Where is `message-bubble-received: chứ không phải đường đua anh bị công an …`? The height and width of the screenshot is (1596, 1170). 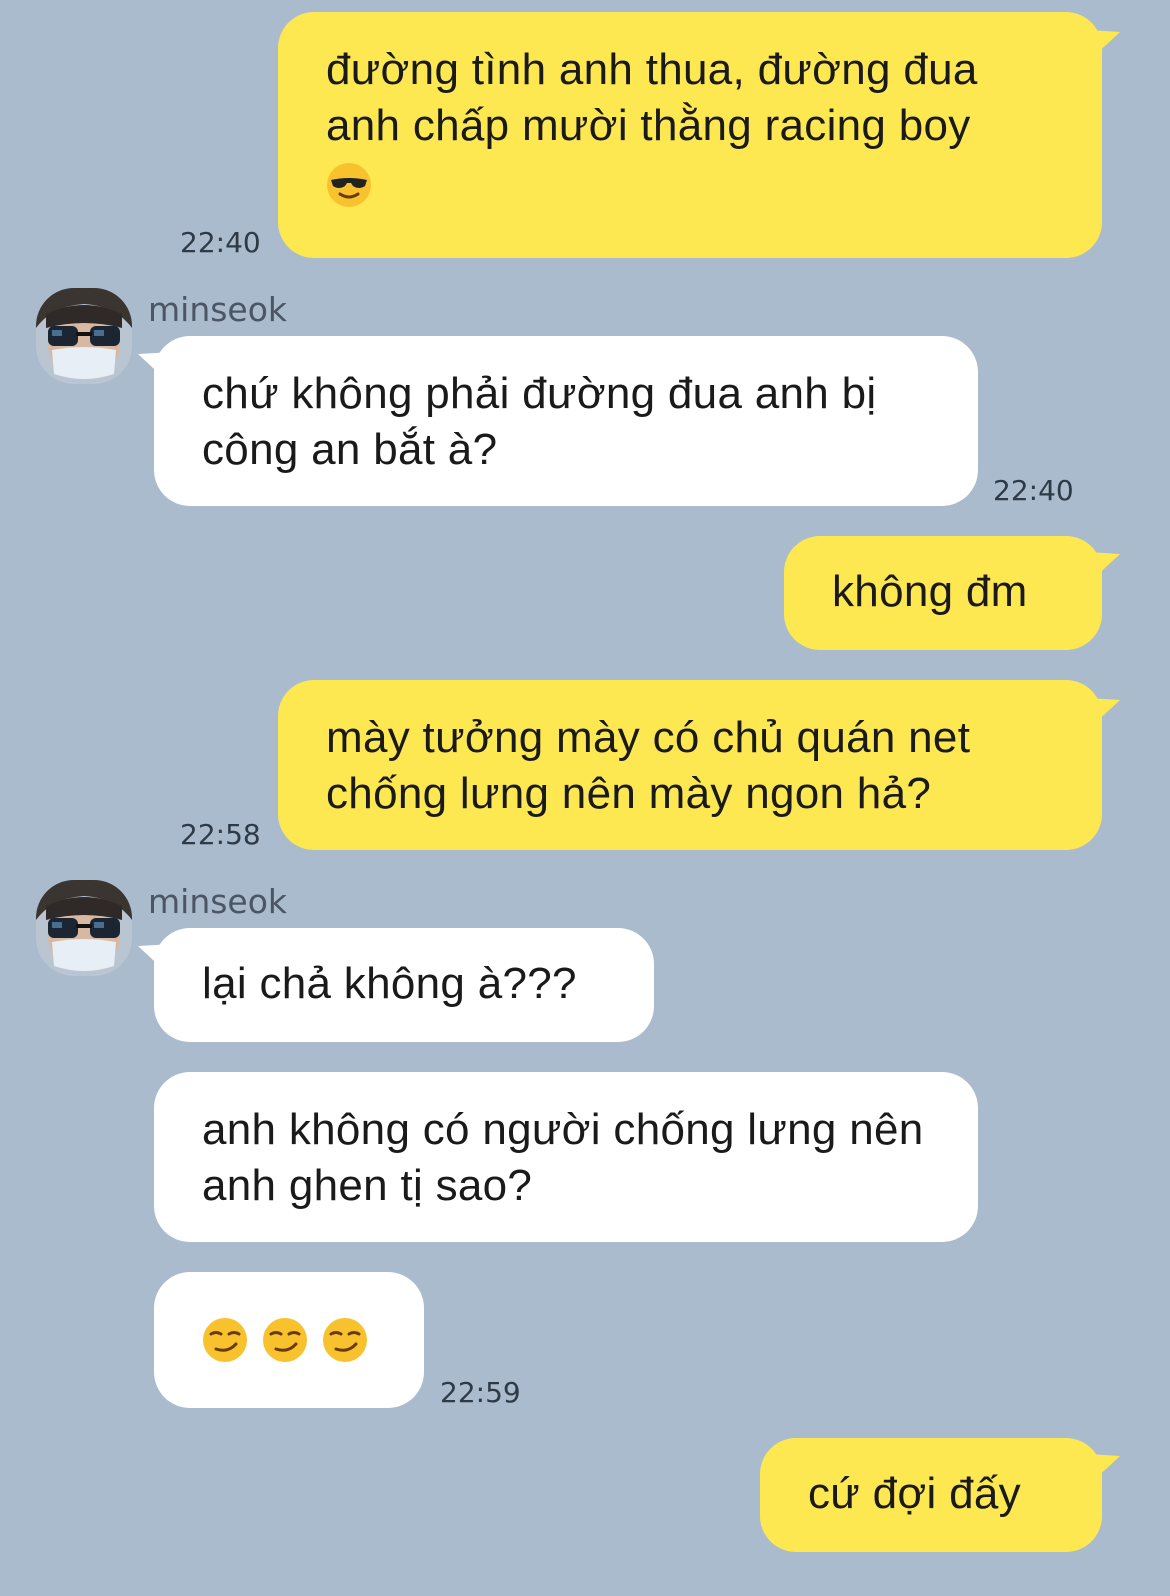
message-bubble-received: chứ không phải đường đua anh bị công an … is located at coordinates (566, 421).